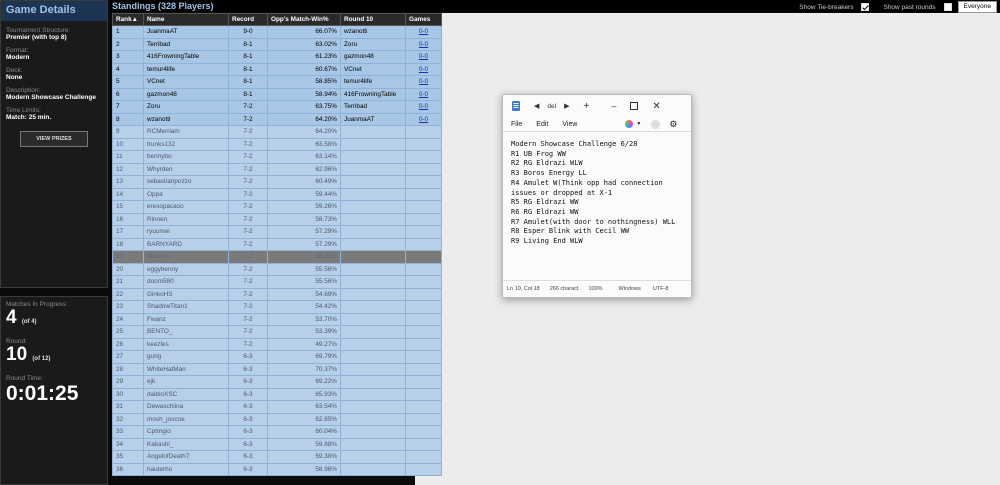 The width and height of the screenshot is (1000, 485). Describe the element at coordinates (128, 232) in the screenshot. I see `rank-cell: 17` at that location.